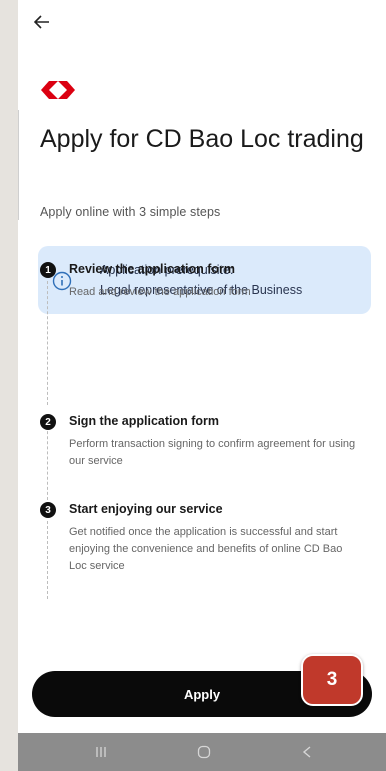 The image size is (386, 771). Describe the element at coordinates (48, 510) in the screenshot. I see `step-number: 3` at that location.